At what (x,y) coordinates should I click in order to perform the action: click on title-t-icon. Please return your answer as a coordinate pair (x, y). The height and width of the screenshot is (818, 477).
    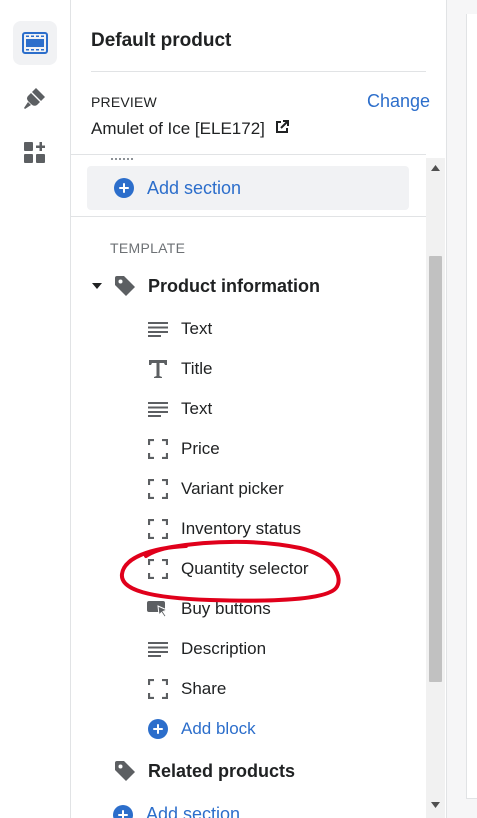
    Looking at the image, I should click on (158, 369).